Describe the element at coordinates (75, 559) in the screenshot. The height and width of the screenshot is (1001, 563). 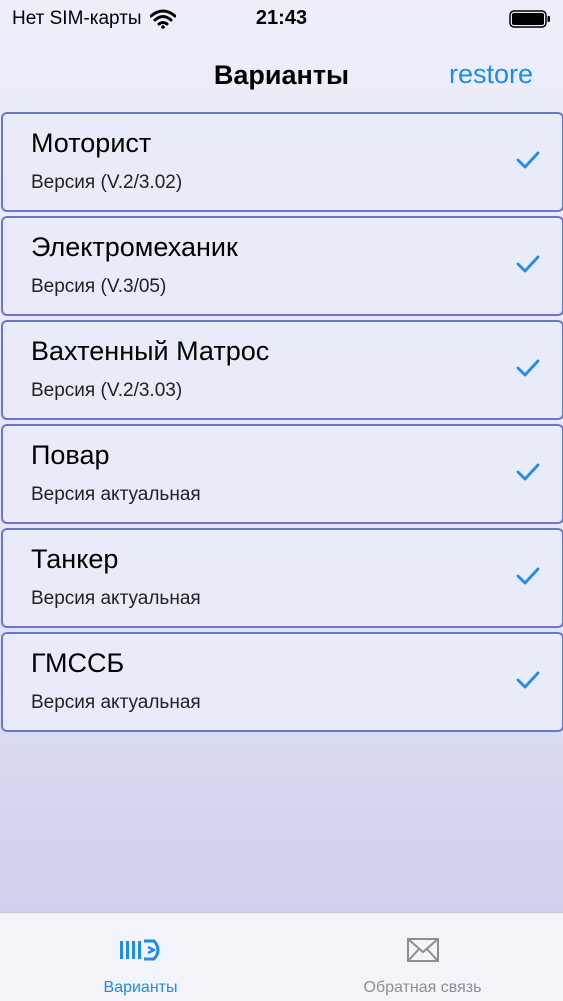
I see `item-title: Танкер` at that location.